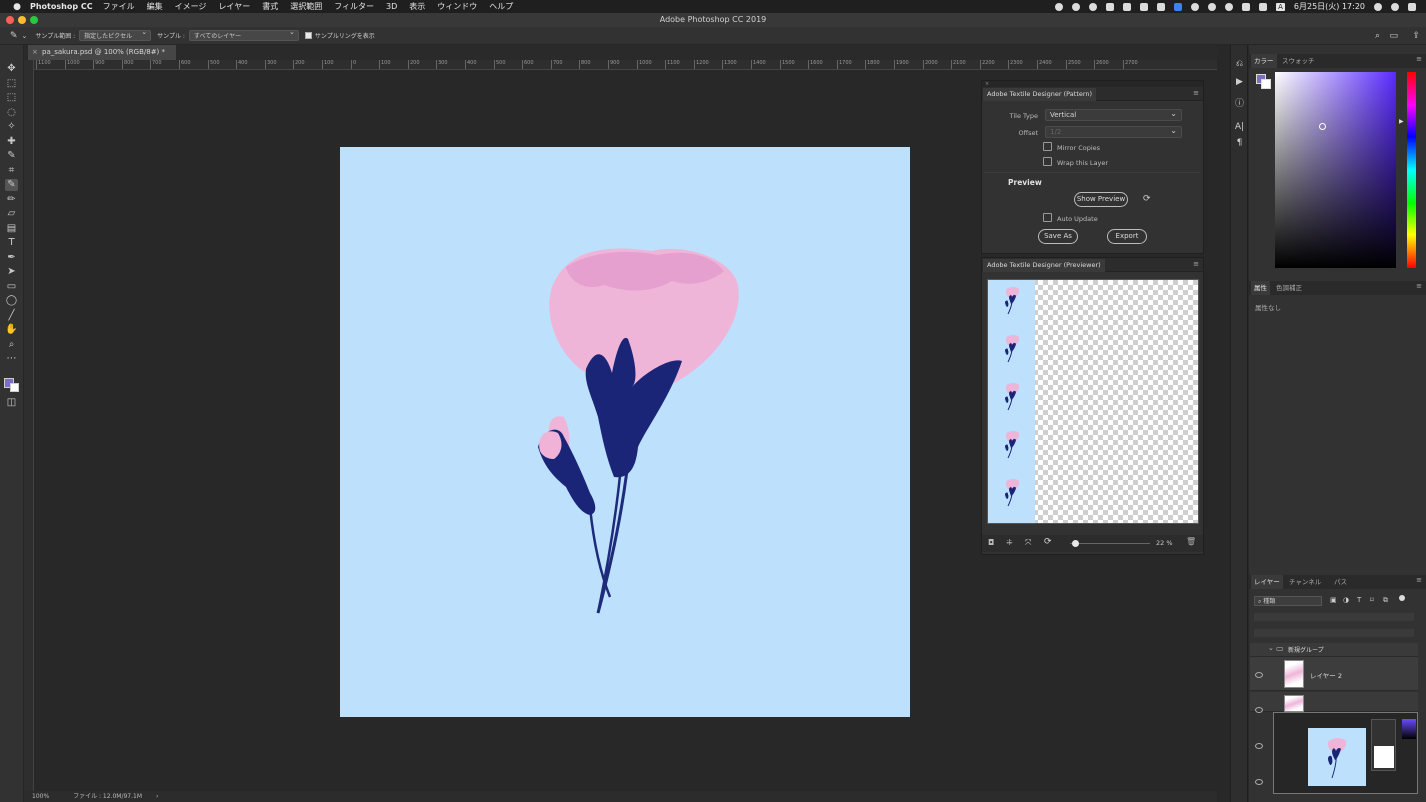  Describe the element at coordinates (1393, 36) in the screenshot. I see `workspace-icon: ▭` at that location.